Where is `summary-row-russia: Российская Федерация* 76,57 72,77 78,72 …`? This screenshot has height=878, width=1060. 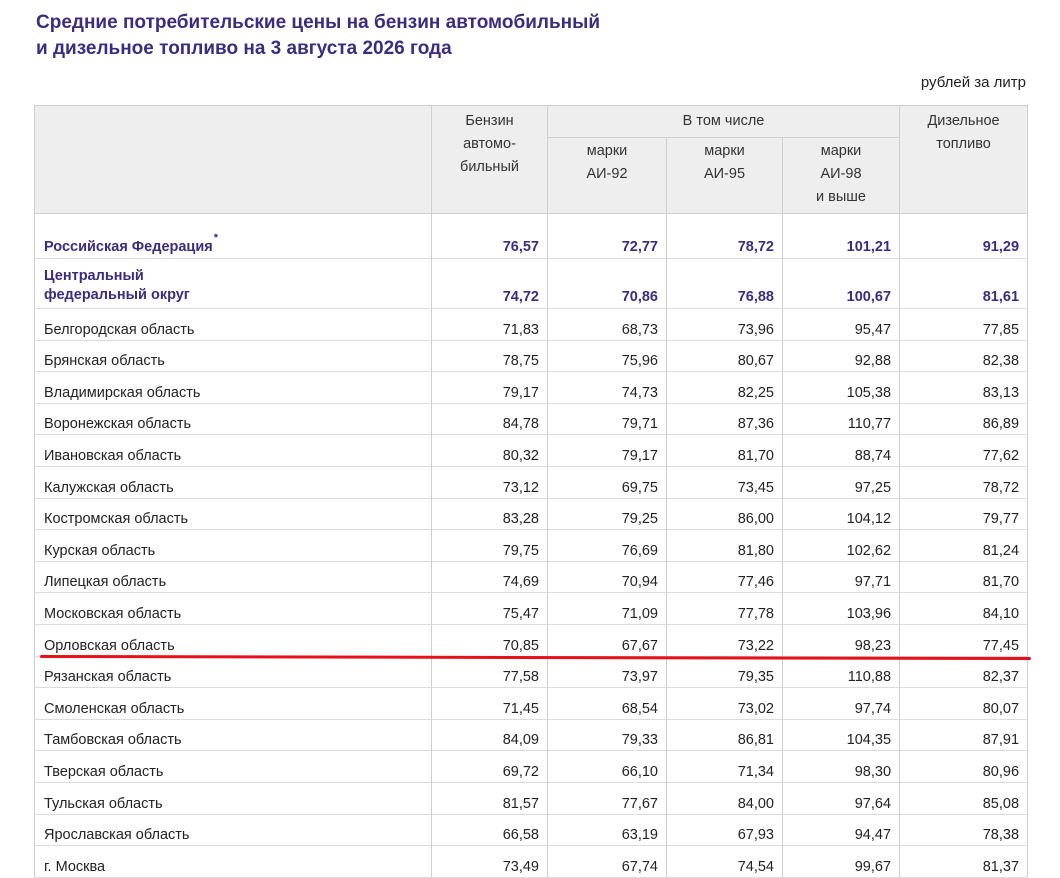
summary-row-russia: Российская Федерация* 76,57 72,77 78,72 … is located at coordinates (531, 236).